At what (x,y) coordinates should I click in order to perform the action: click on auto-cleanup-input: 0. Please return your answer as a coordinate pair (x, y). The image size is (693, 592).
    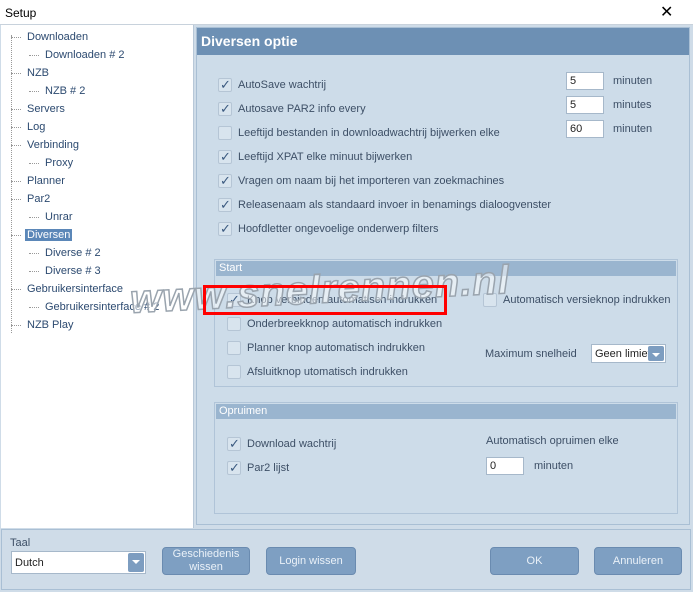
    Looking at the image, I should click on (505, 466).